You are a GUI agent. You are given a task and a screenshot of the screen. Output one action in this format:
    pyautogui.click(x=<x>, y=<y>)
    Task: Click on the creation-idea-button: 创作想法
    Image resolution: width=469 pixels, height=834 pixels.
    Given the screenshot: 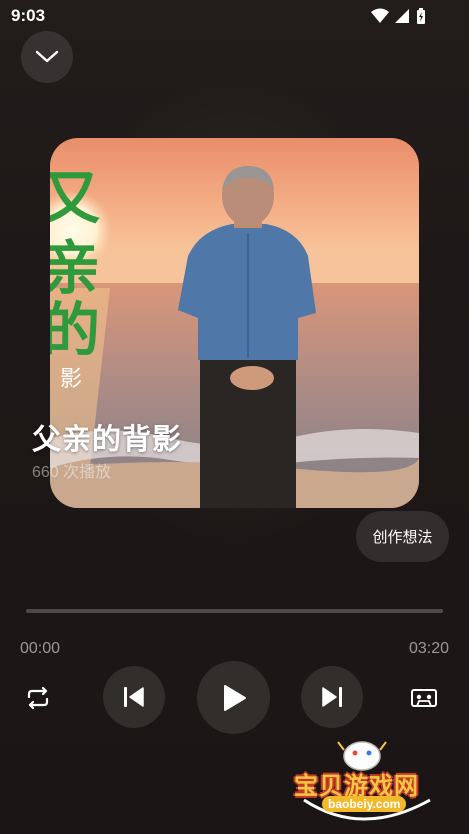 What is the action you would take?
    pyautogui.click(x=402, y=536)
    